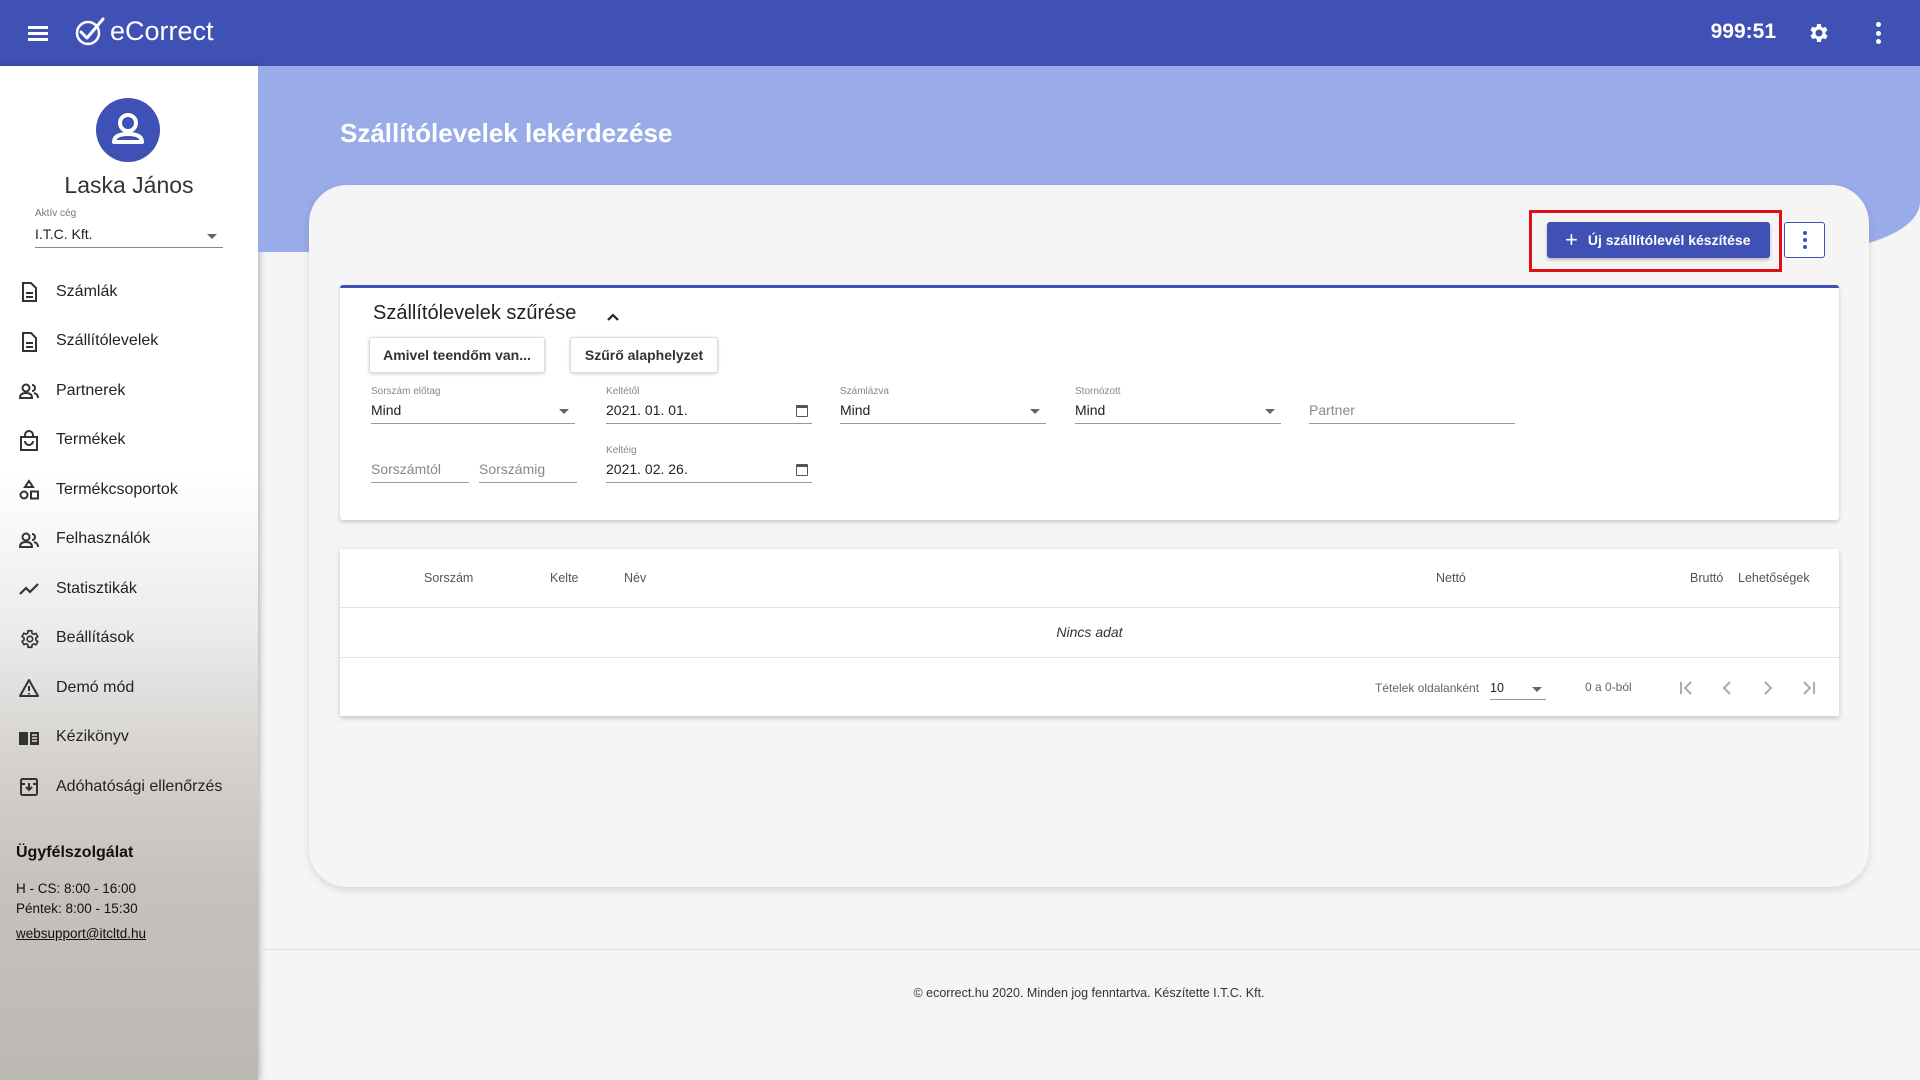 The image size is (1920, 1080). Describe the element at coordinates (1412, 411) in the screenshot. I see `partner-input: Partner` at that location.